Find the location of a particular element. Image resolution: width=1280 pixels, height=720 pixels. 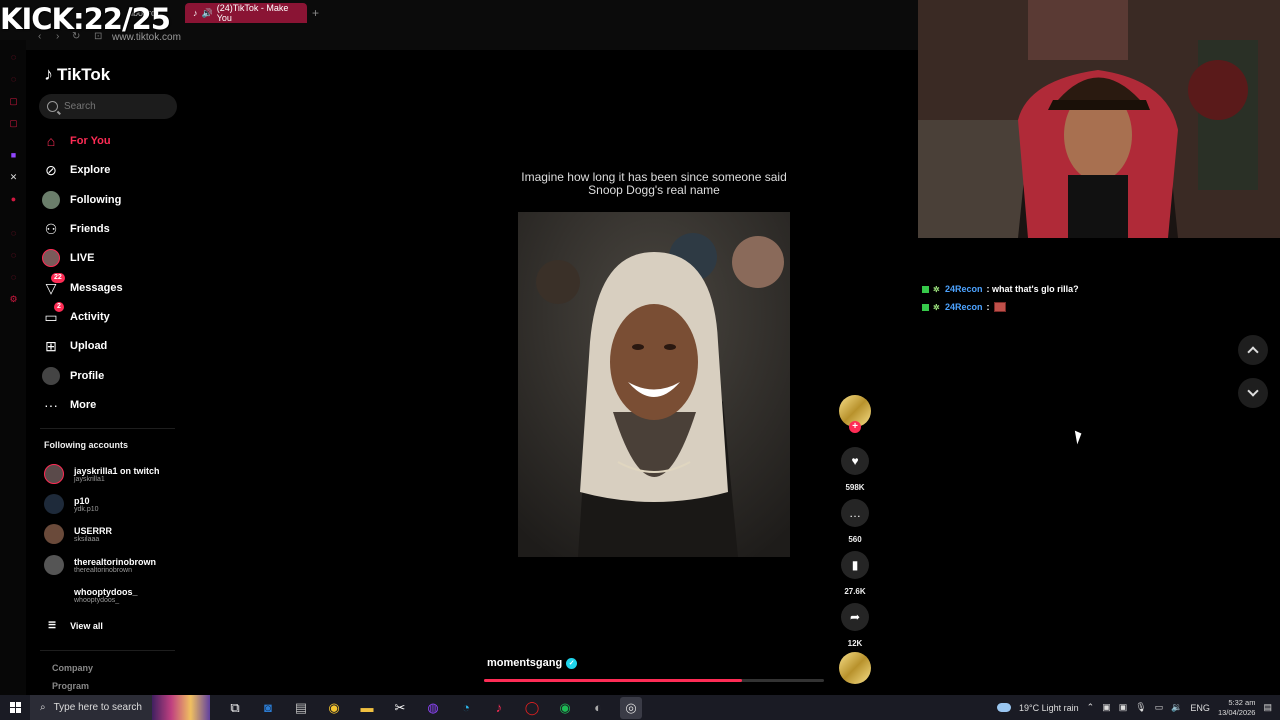

account-names: p10 ydk.p10 is located at coordinates (86, 504).